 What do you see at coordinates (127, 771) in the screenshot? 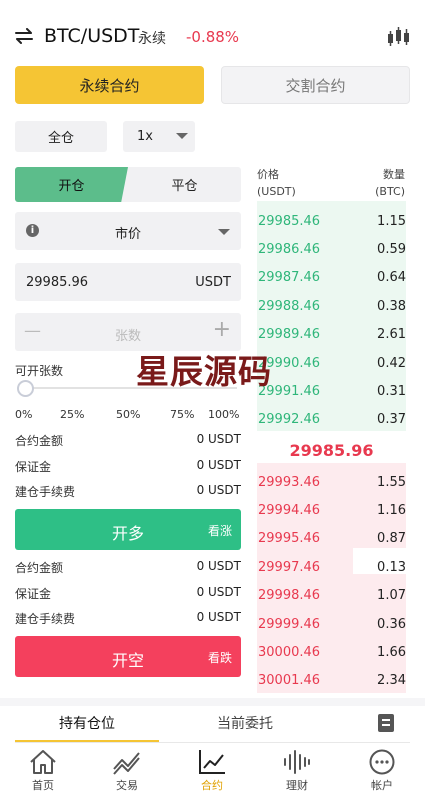
I see `nav-trade: 交易` at bounding box center [127, 771].